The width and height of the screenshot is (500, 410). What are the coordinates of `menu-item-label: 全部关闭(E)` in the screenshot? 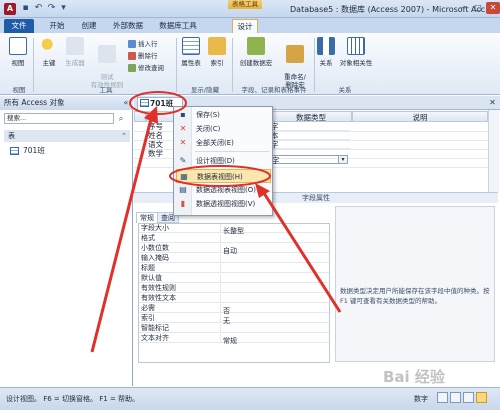 It's located at (215, 143).